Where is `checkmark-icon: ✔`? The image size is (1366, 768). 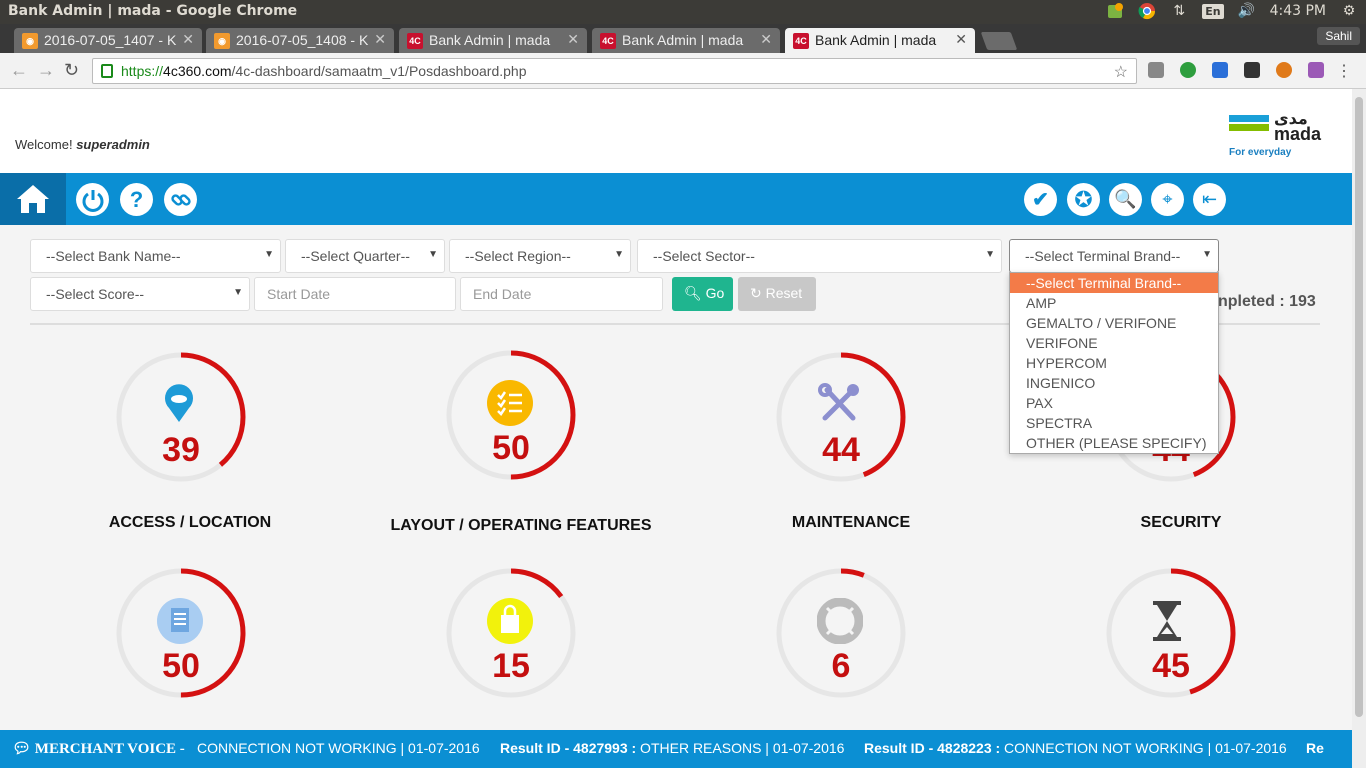
checkmark-icon: ✔ is located at coordinates (1040, 200).